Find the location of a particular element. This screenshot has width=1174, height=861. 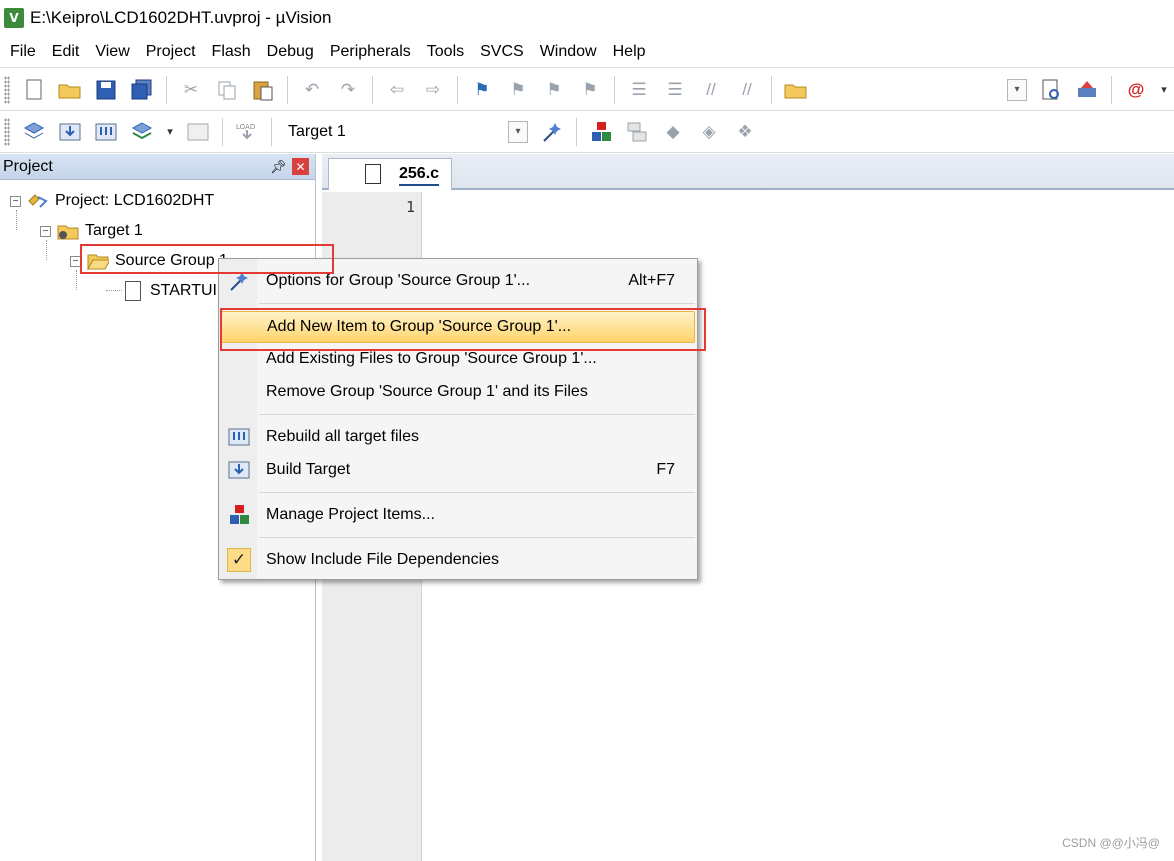

menu-project: Project is located at coordinates (171, 52).